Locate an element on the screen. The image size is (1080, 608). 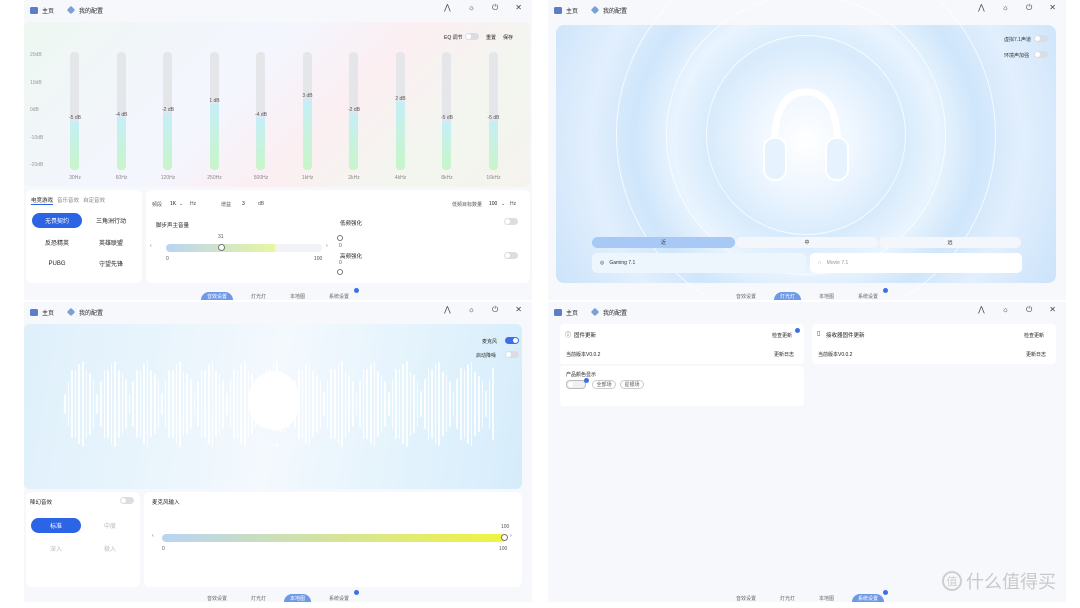
mode-near: 近 is located at coordinates (663, 242).